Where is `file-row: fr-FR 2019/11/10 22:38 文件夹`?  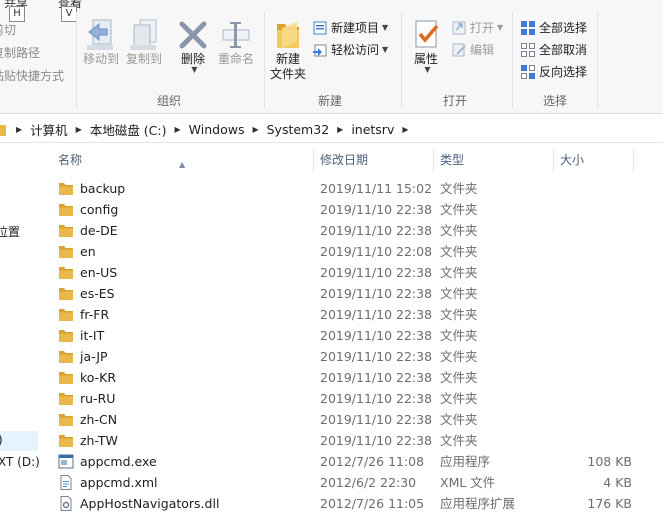
file-row: fr-FR 2019/11/10 22:38 文件夹 is located at coordinates (358, 314).